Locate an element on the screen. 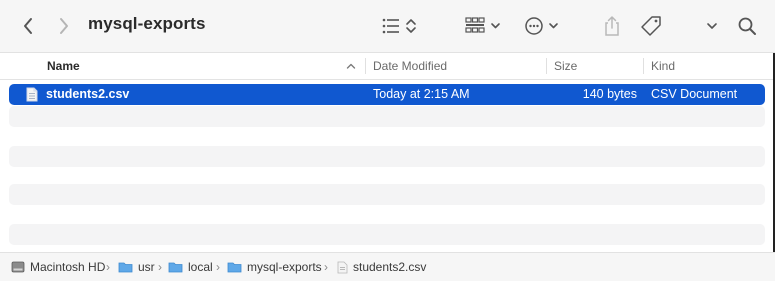 This screenshot has width=775, height=281. back-button is located at coordinates (28, 26).